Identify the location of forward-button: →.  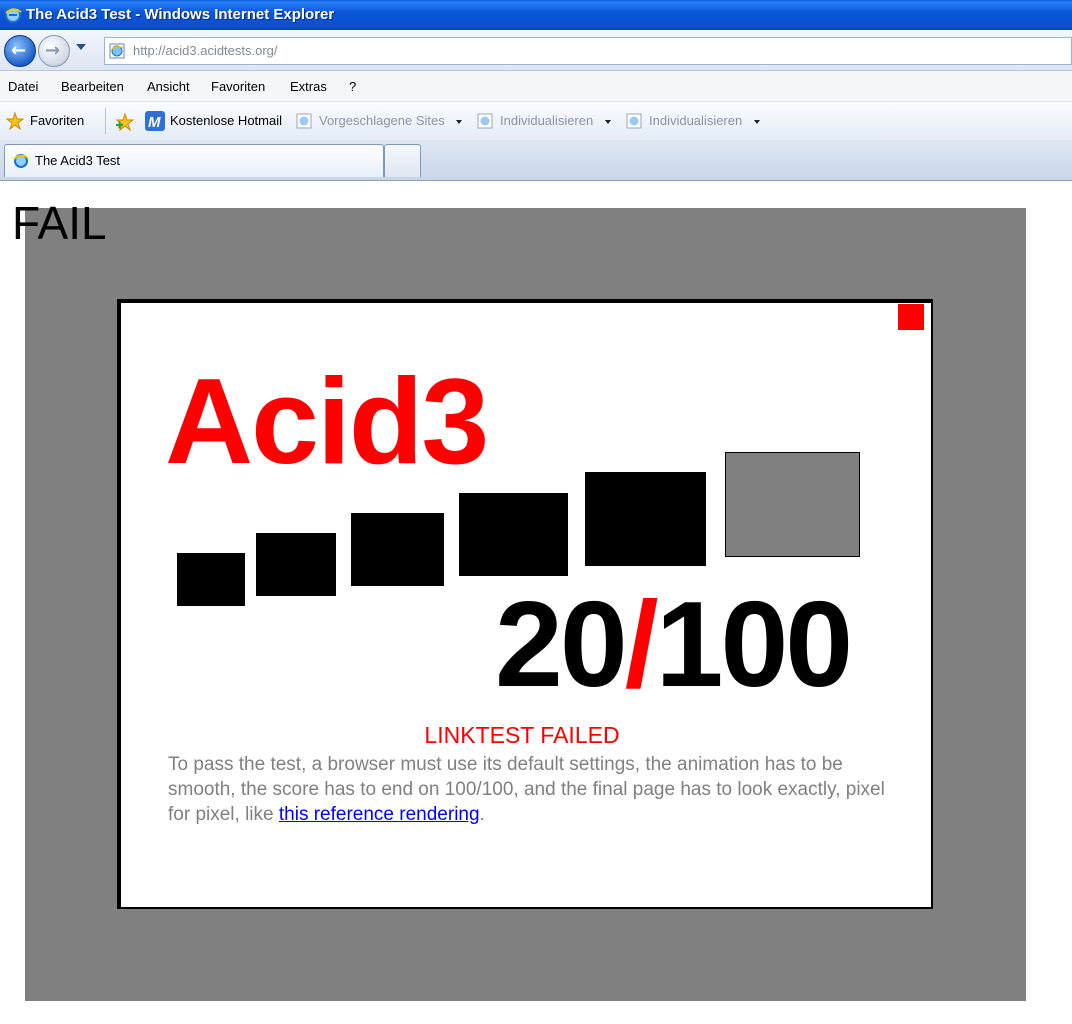
(54, 51).